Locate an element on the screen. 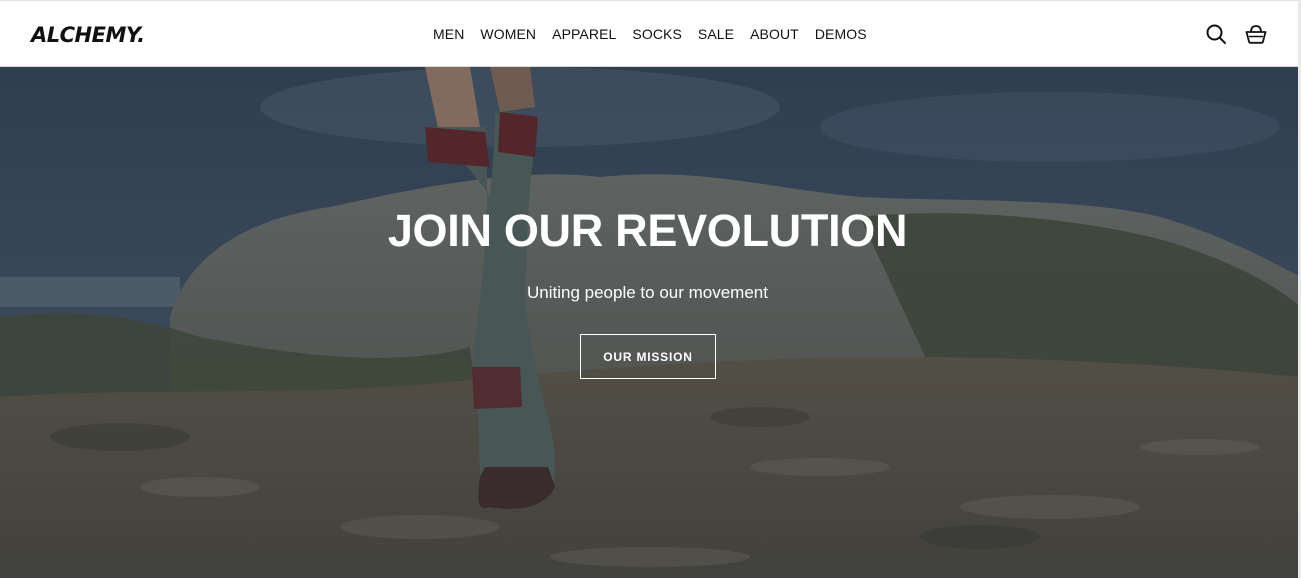 The height and width of the screenshot is (578, 1301). nav-item-women: WOMEN is located at coordinates (508, 34).